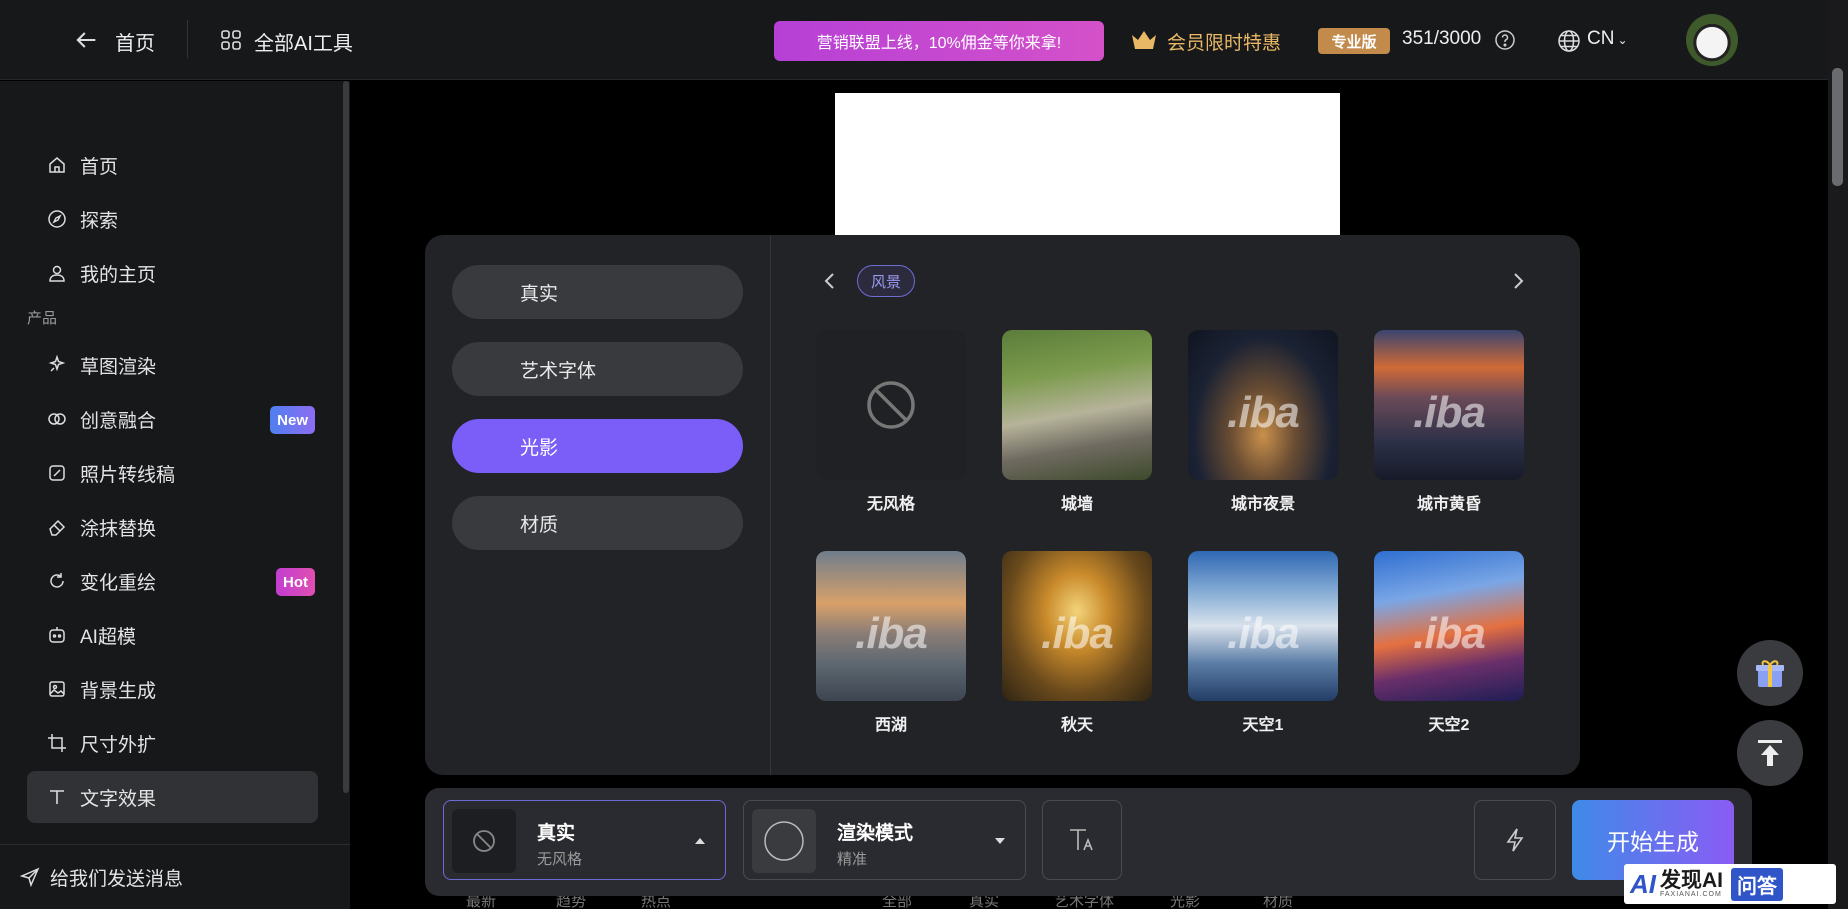 The height and width of the screenshot is (909, 1848). What do you see at coordinates (770, 505) in the screenshot?
I see `panel-divider` at bounding box center [770, 505].